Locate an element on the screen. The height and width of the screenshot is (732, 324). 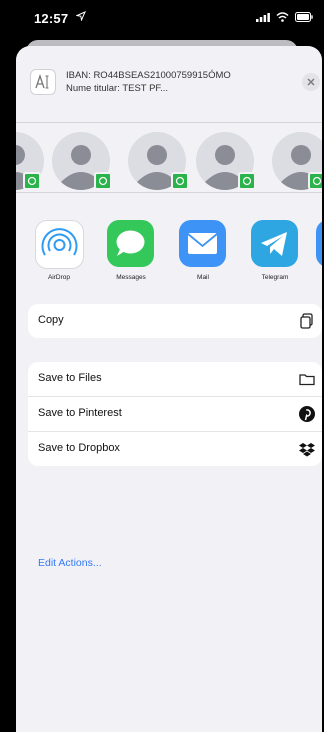
app-mail: Mail is located at coordinates (203, 256).